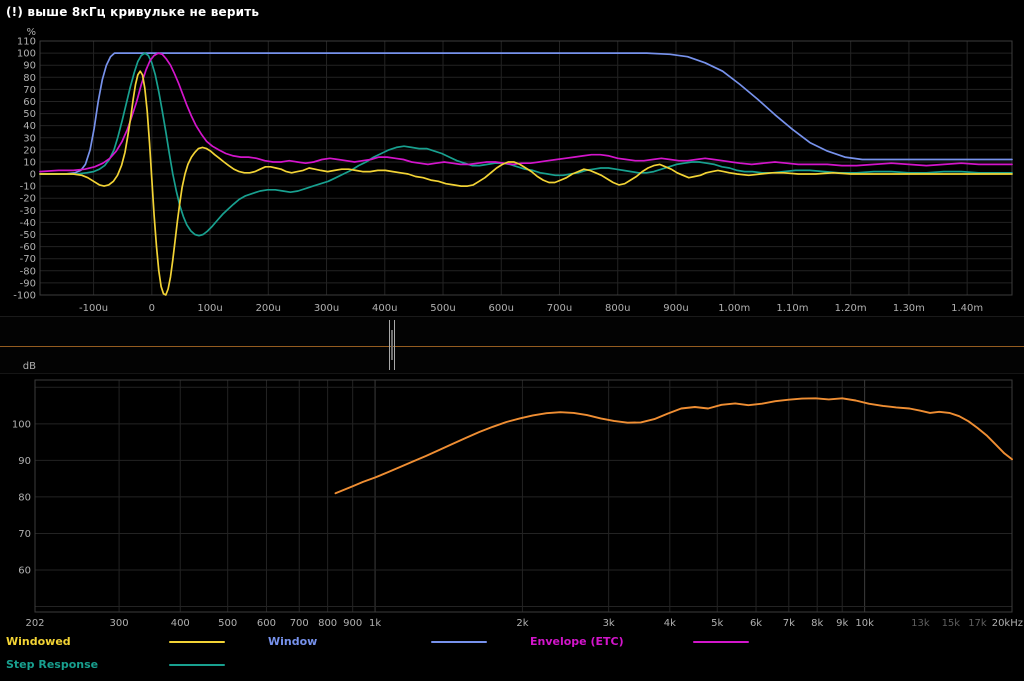 The image size is (1024, 681). Describe the element at coordinates (266, 623) in the screenshot. I see `x-tick-label: 600` at that location.